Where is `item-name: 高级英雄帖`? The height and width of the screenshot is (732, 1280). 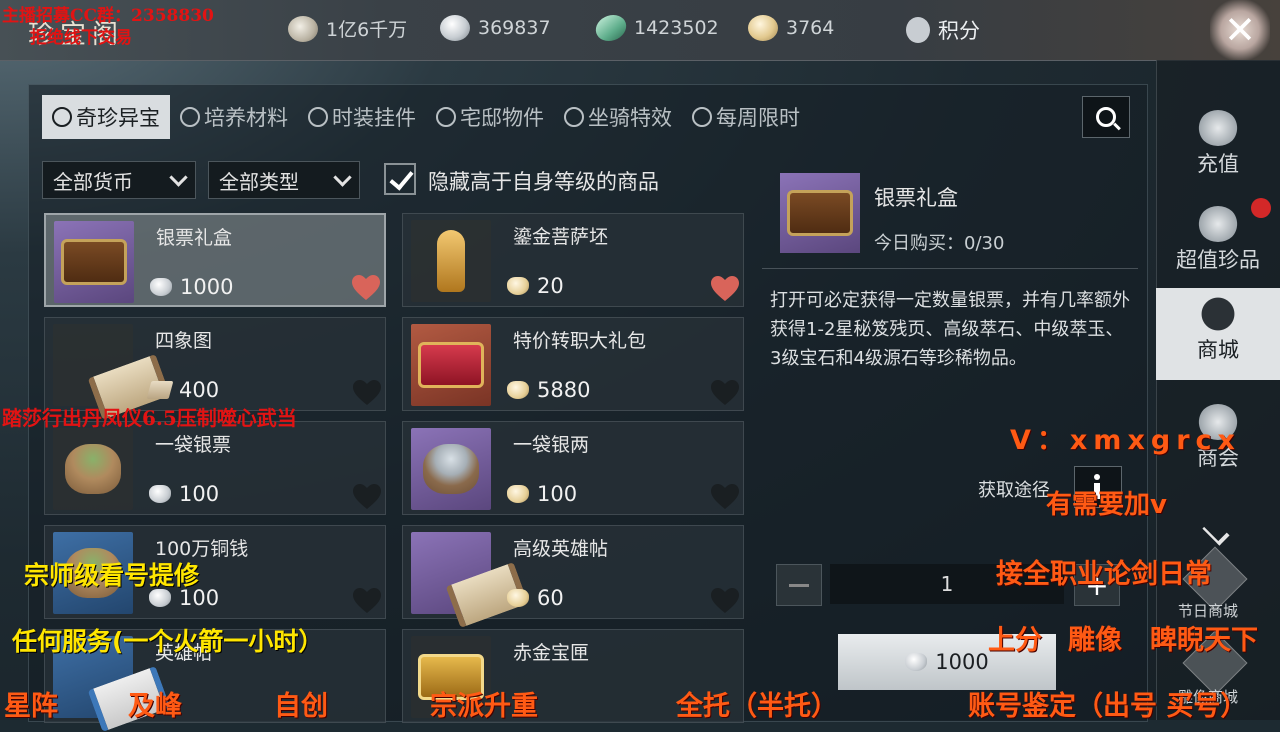 item-name: 高级英雄帖 is located at coordinates (561, 549).